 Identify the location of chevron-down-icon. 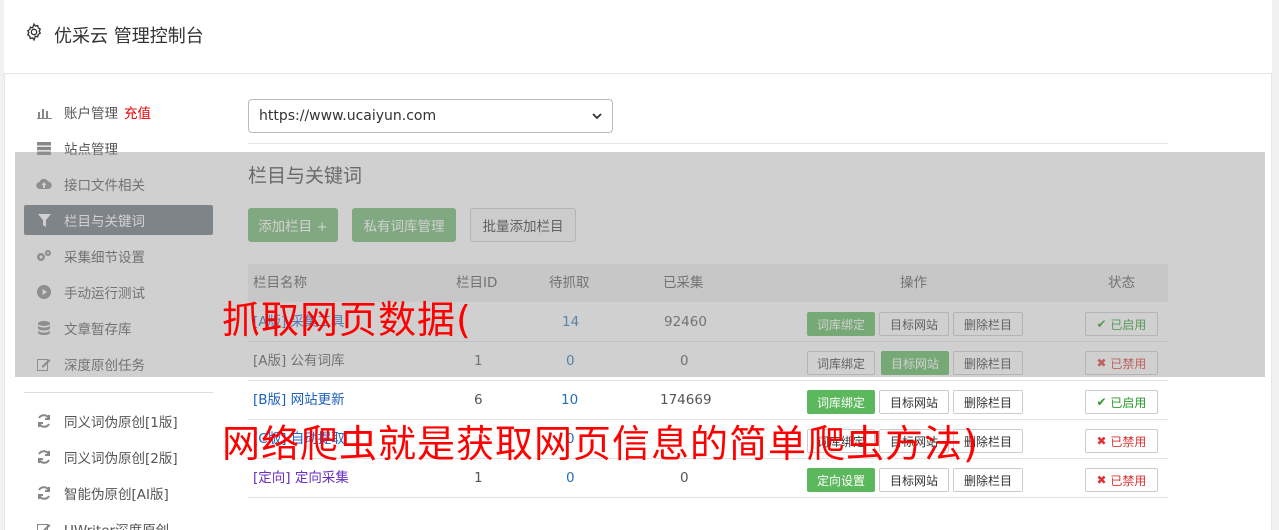
(597, 116).